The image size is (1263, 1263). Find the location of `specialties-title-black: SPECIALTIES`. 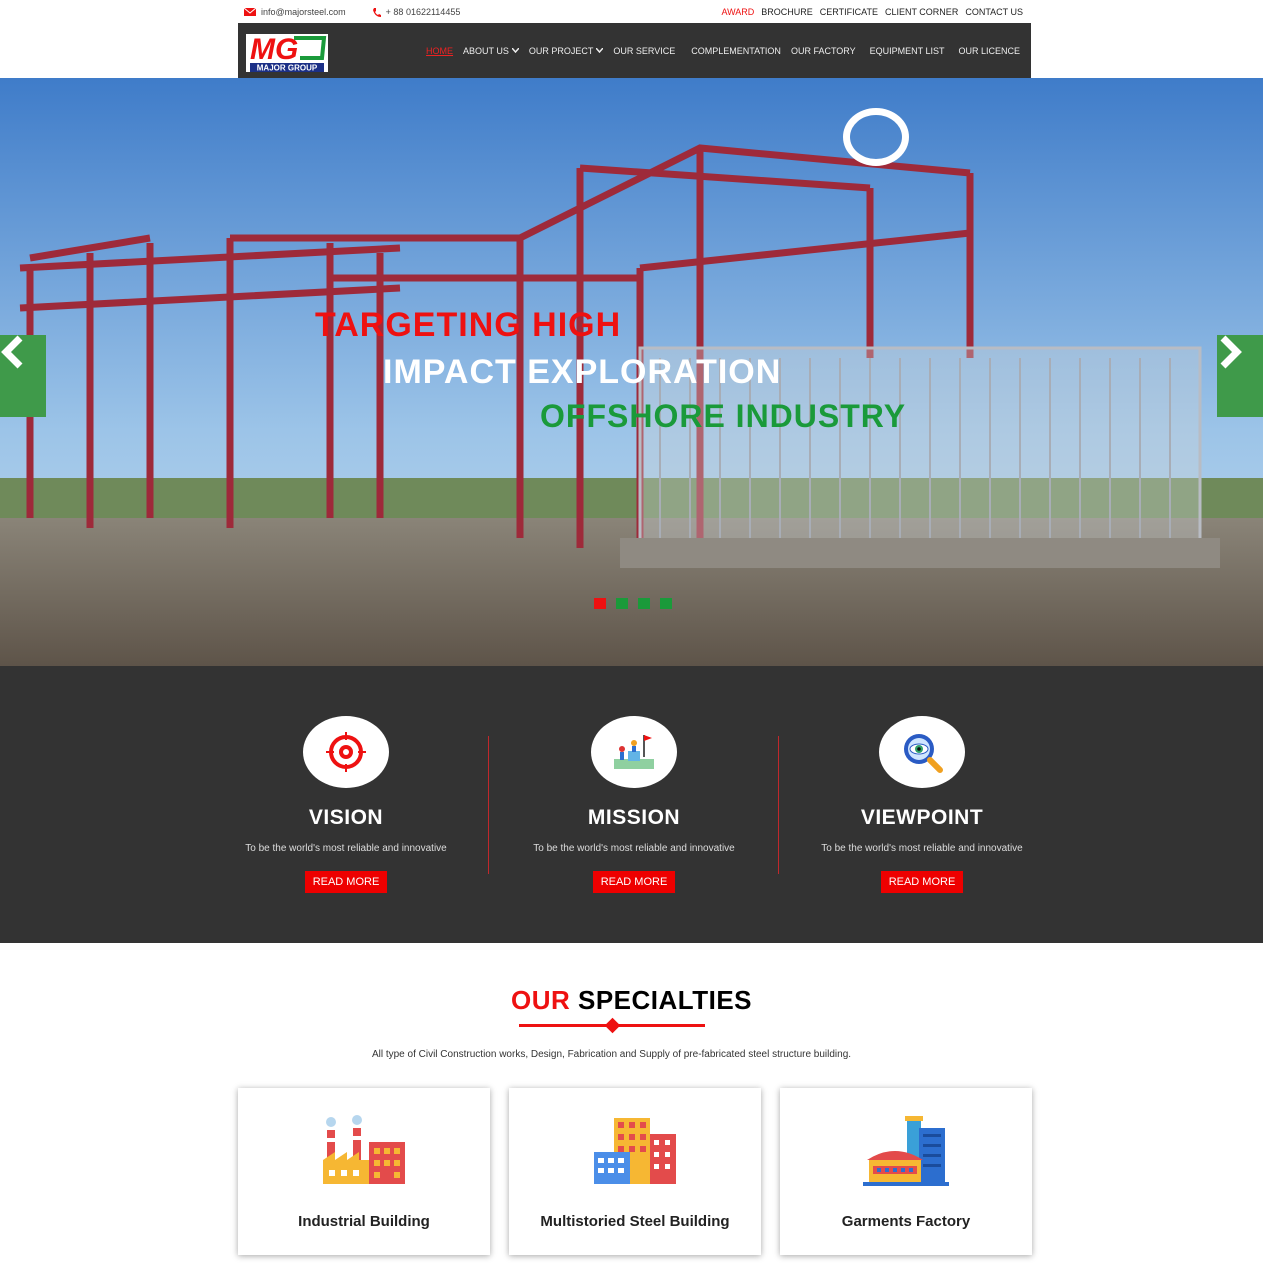

specialties-title-black: SPECIALTIES is located at coordinates (665, 1000).